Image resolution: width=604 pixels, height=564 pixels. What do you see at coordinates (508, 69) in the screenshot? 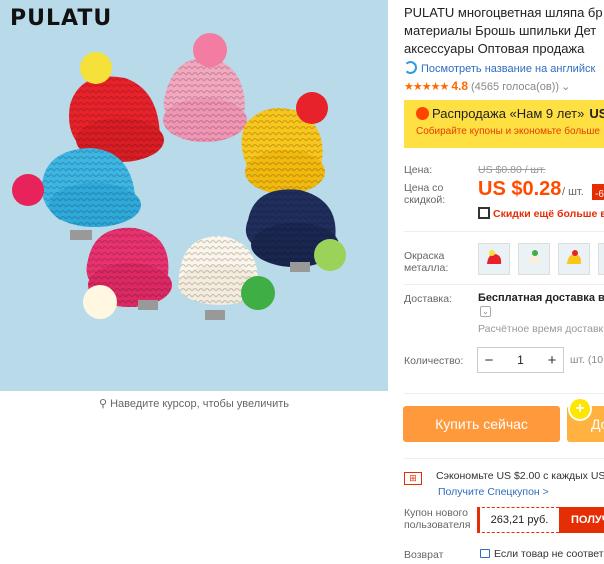
I see `translate-link-text: Посмотреть название на английск` at bounding box center [508, 69].